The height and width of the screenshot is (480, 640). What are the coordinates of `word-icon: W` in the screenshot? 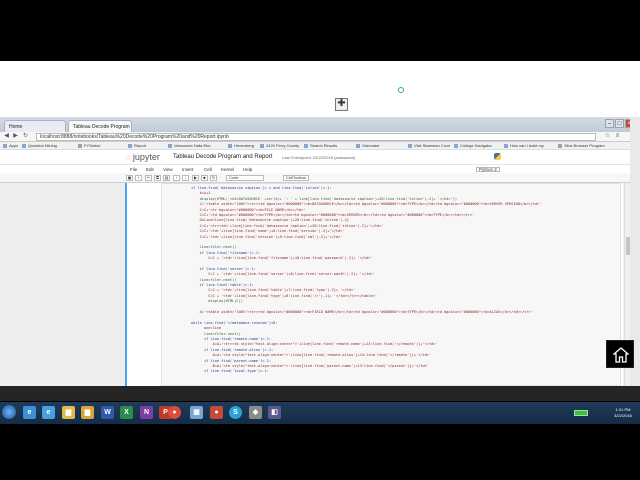 It's located at (107, 412).